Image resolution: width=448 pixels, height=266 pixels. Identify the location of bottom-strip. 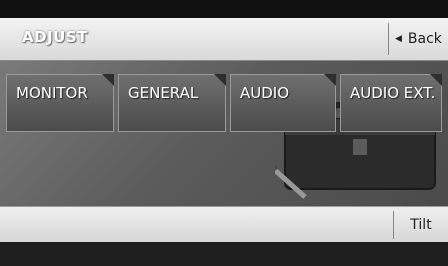
(224, 254).